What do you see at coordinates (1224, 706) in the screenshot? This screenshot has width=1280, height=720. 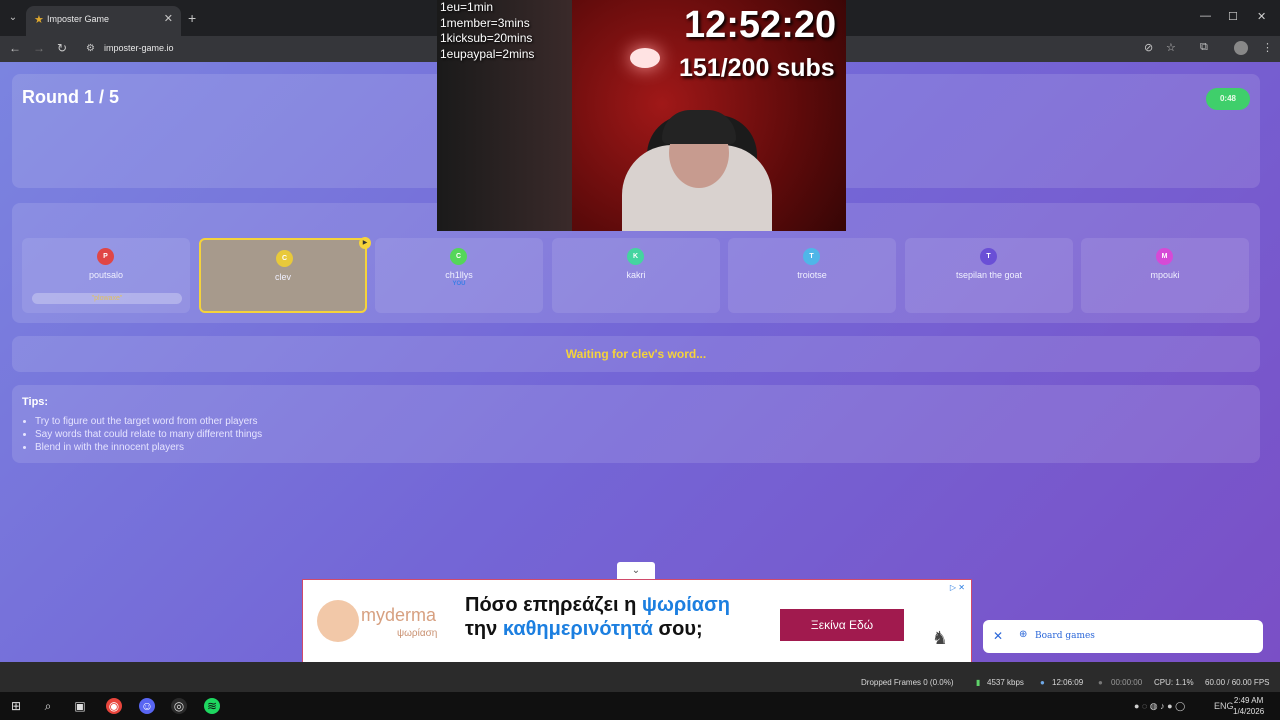 I see `input-language: ENG` at bounding box center [1224, 706].